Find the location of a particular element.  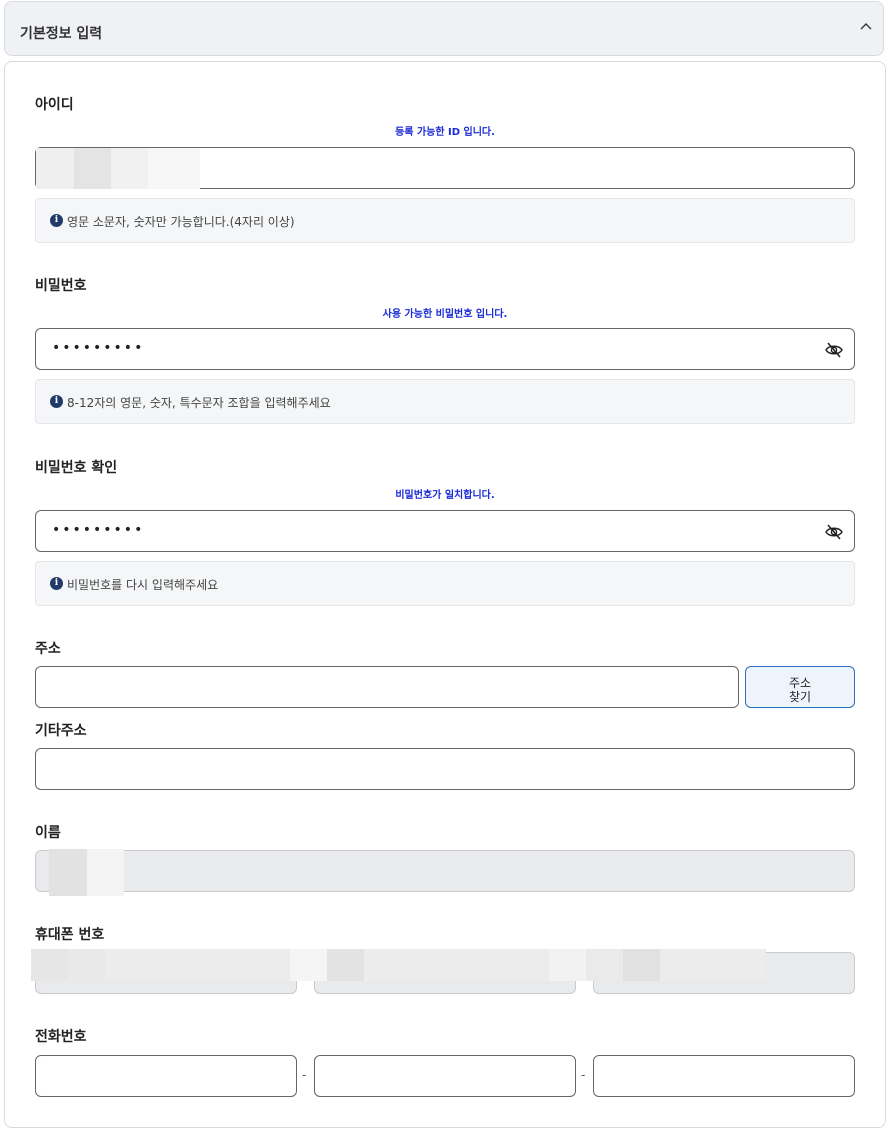

address-search-button: 주소 찾기 is located at coordinates (800, 687).